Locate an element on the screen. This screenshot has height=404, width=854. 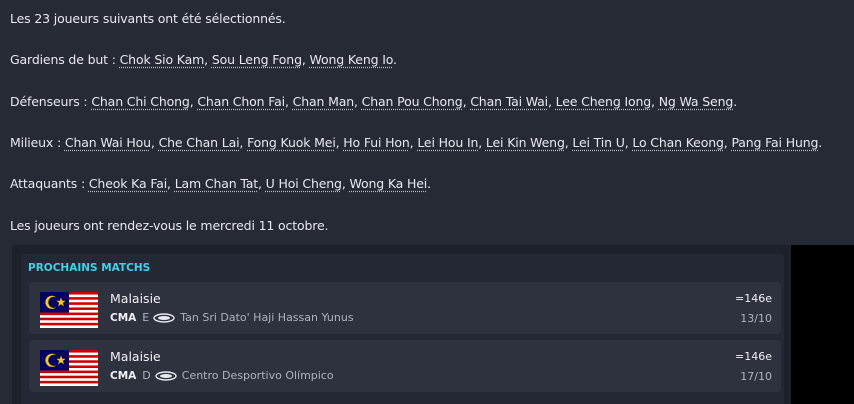
player-link: Wong Ka Hei is located at coordinates (389, 183).